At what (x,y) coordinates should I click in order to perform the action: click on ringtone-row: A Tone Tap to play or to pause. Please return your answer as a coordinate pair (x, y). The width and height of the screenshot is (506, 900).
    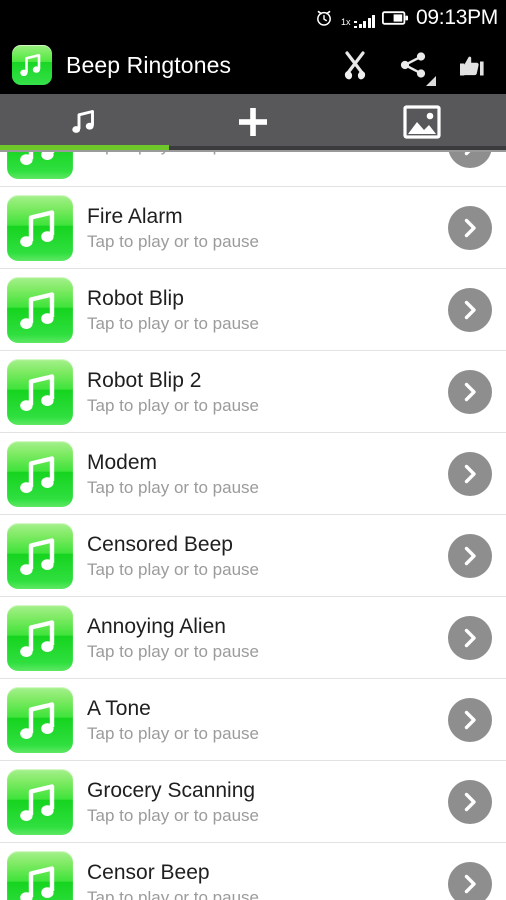
    Looking at the image, I should click on (253, 720).